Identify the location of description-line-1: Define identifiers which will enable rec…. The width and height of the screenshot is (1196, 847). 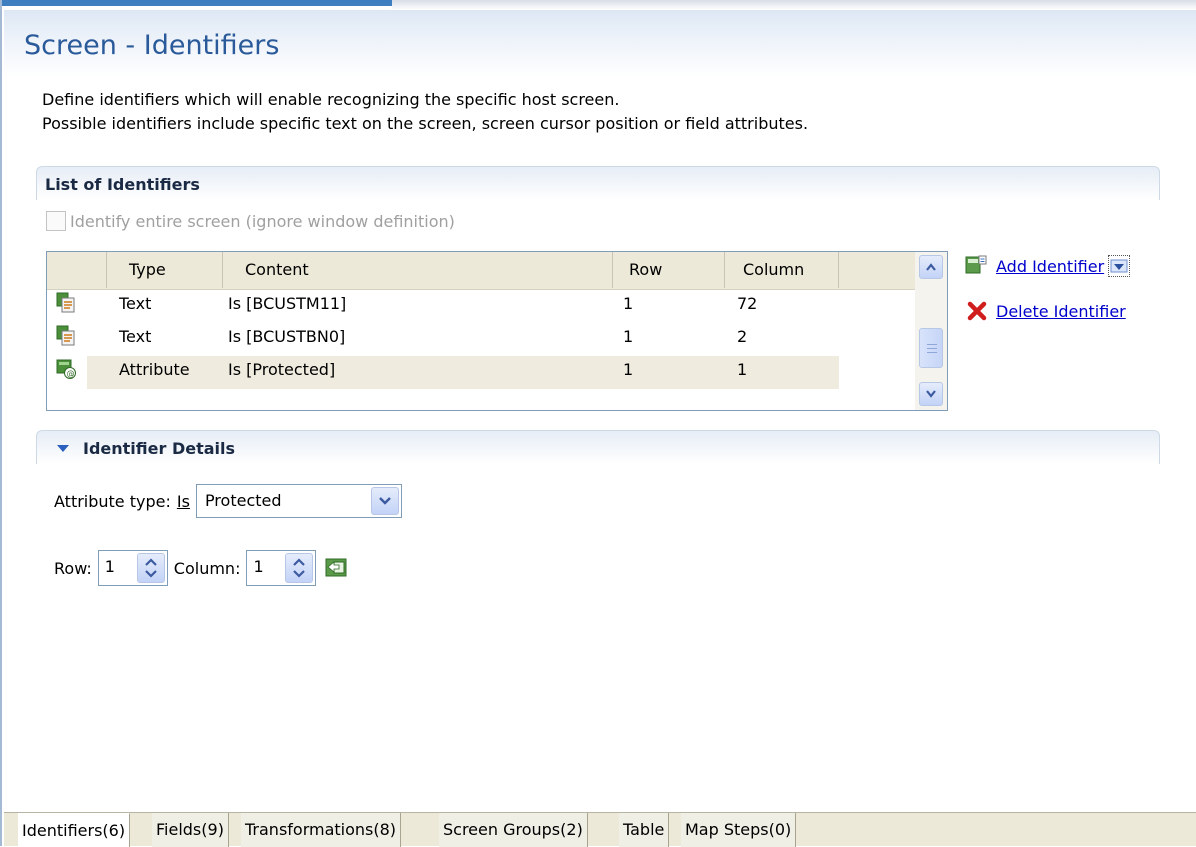
(331, 99).